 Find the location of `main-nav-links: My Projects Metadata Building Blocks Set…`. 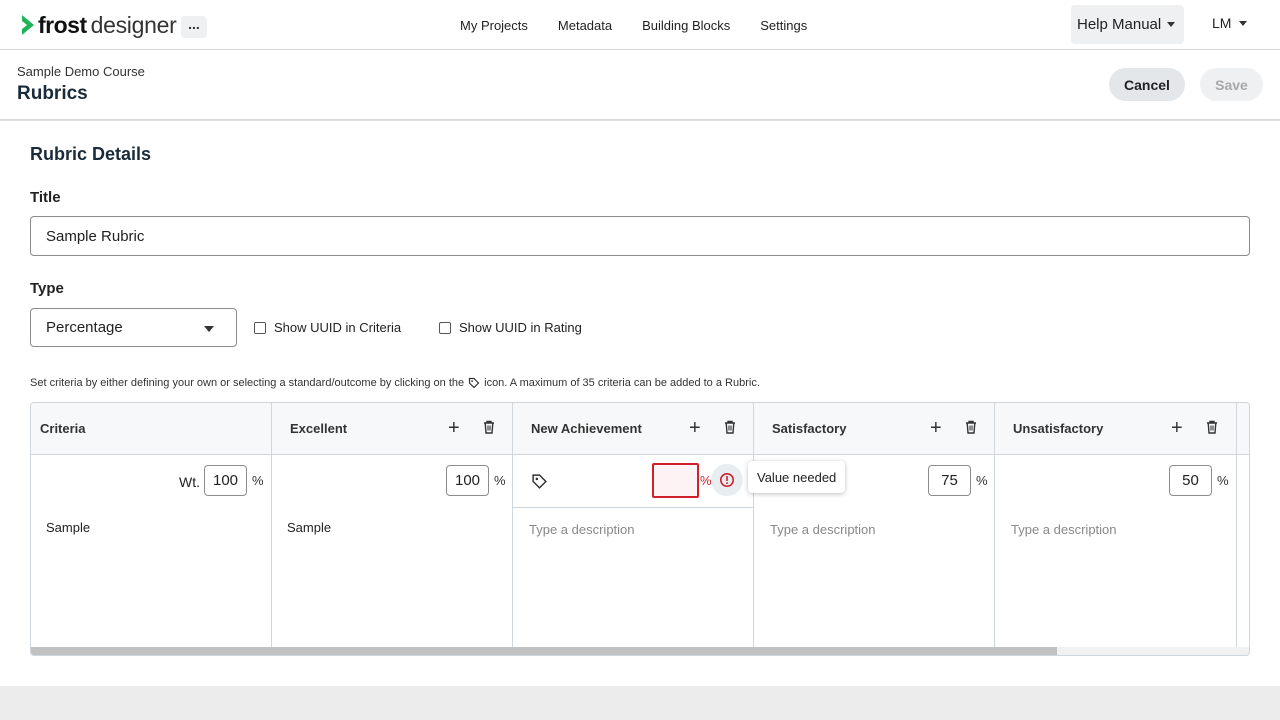

main-nav-links: My Projects Metadata Building Blocks Set… is located at coordinates (633, 25).